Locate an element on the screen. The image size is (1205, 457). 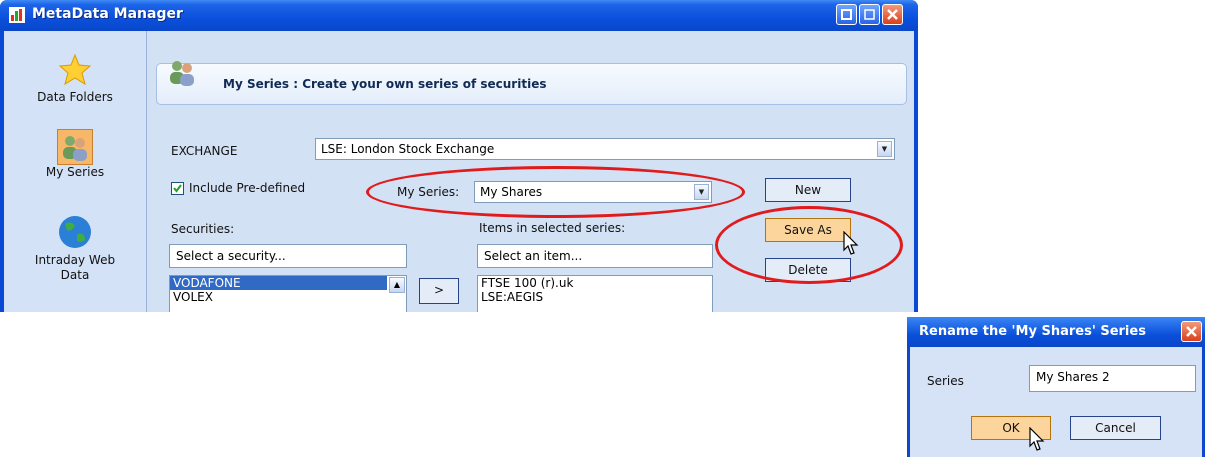
maximize-icon is located at coordinates (869, 14).